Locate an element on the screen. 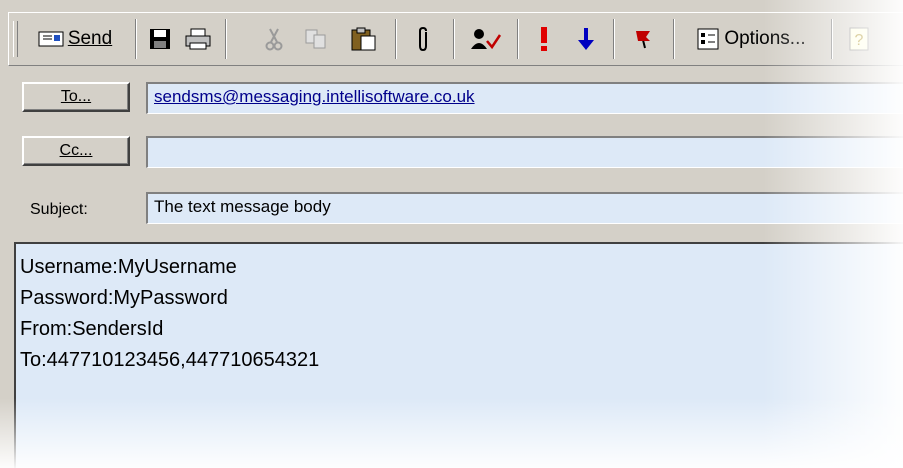  help-button: ? is located at coordinates (859, 39).